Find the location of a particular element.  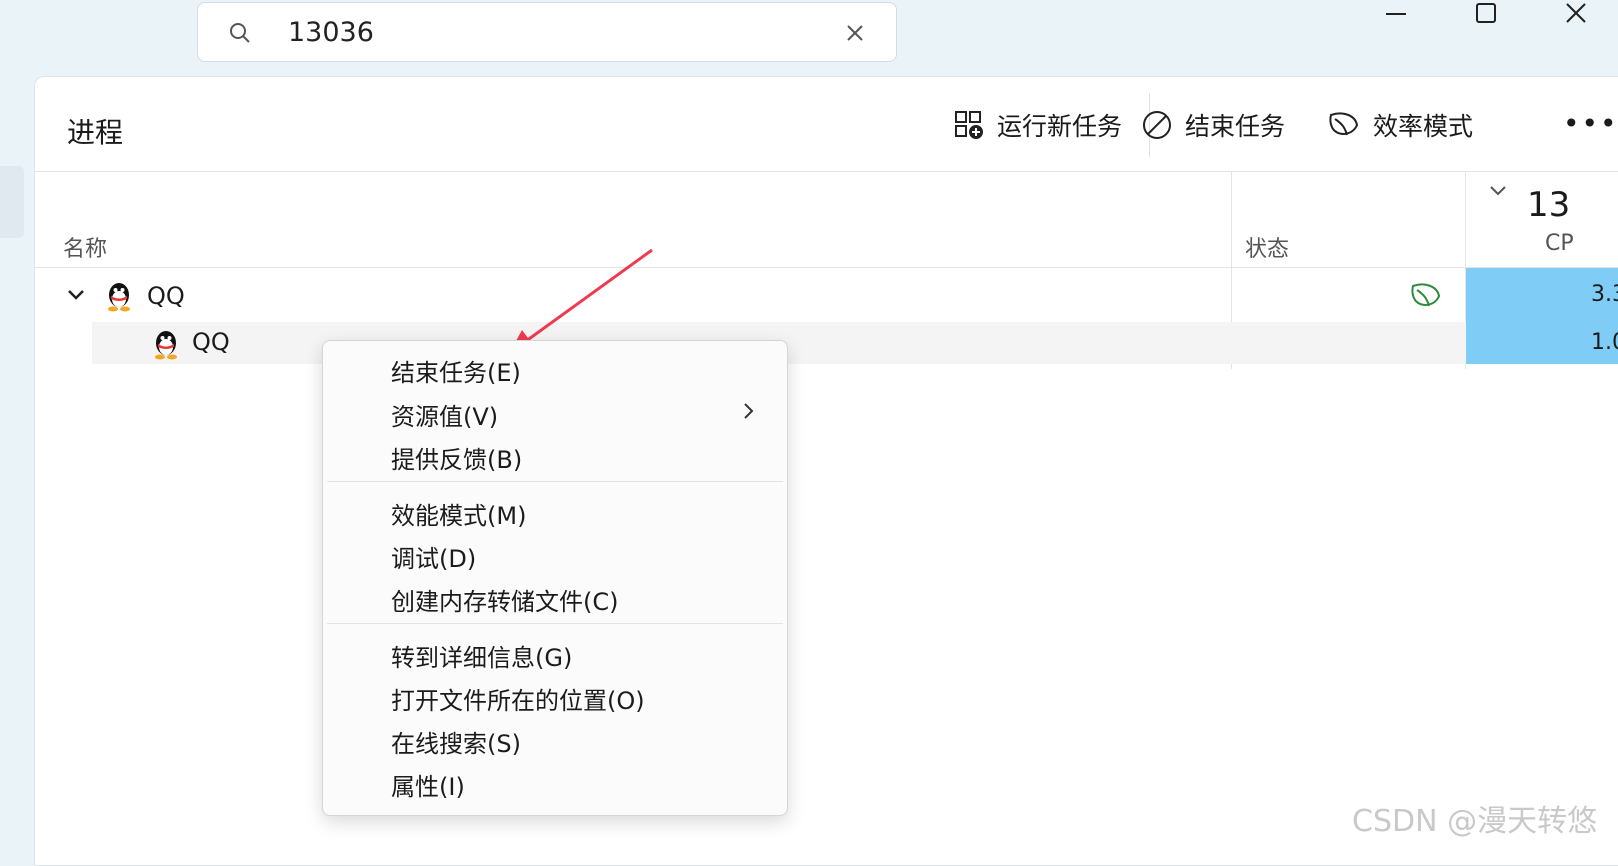

title-bar: 13036 is located at coordinates (809, 38).